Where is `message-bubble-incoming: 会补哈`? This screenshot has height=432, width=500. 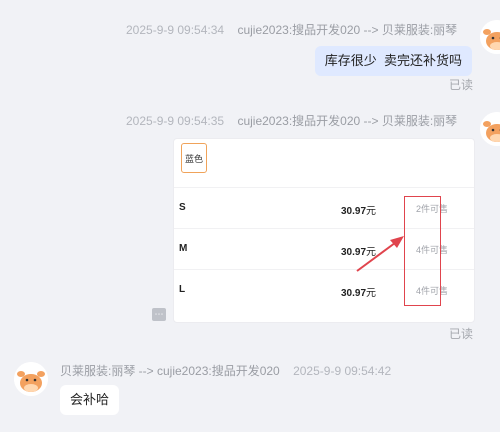 message-bubble-incoming: 会补哈 is located at coordinates (90, 400).